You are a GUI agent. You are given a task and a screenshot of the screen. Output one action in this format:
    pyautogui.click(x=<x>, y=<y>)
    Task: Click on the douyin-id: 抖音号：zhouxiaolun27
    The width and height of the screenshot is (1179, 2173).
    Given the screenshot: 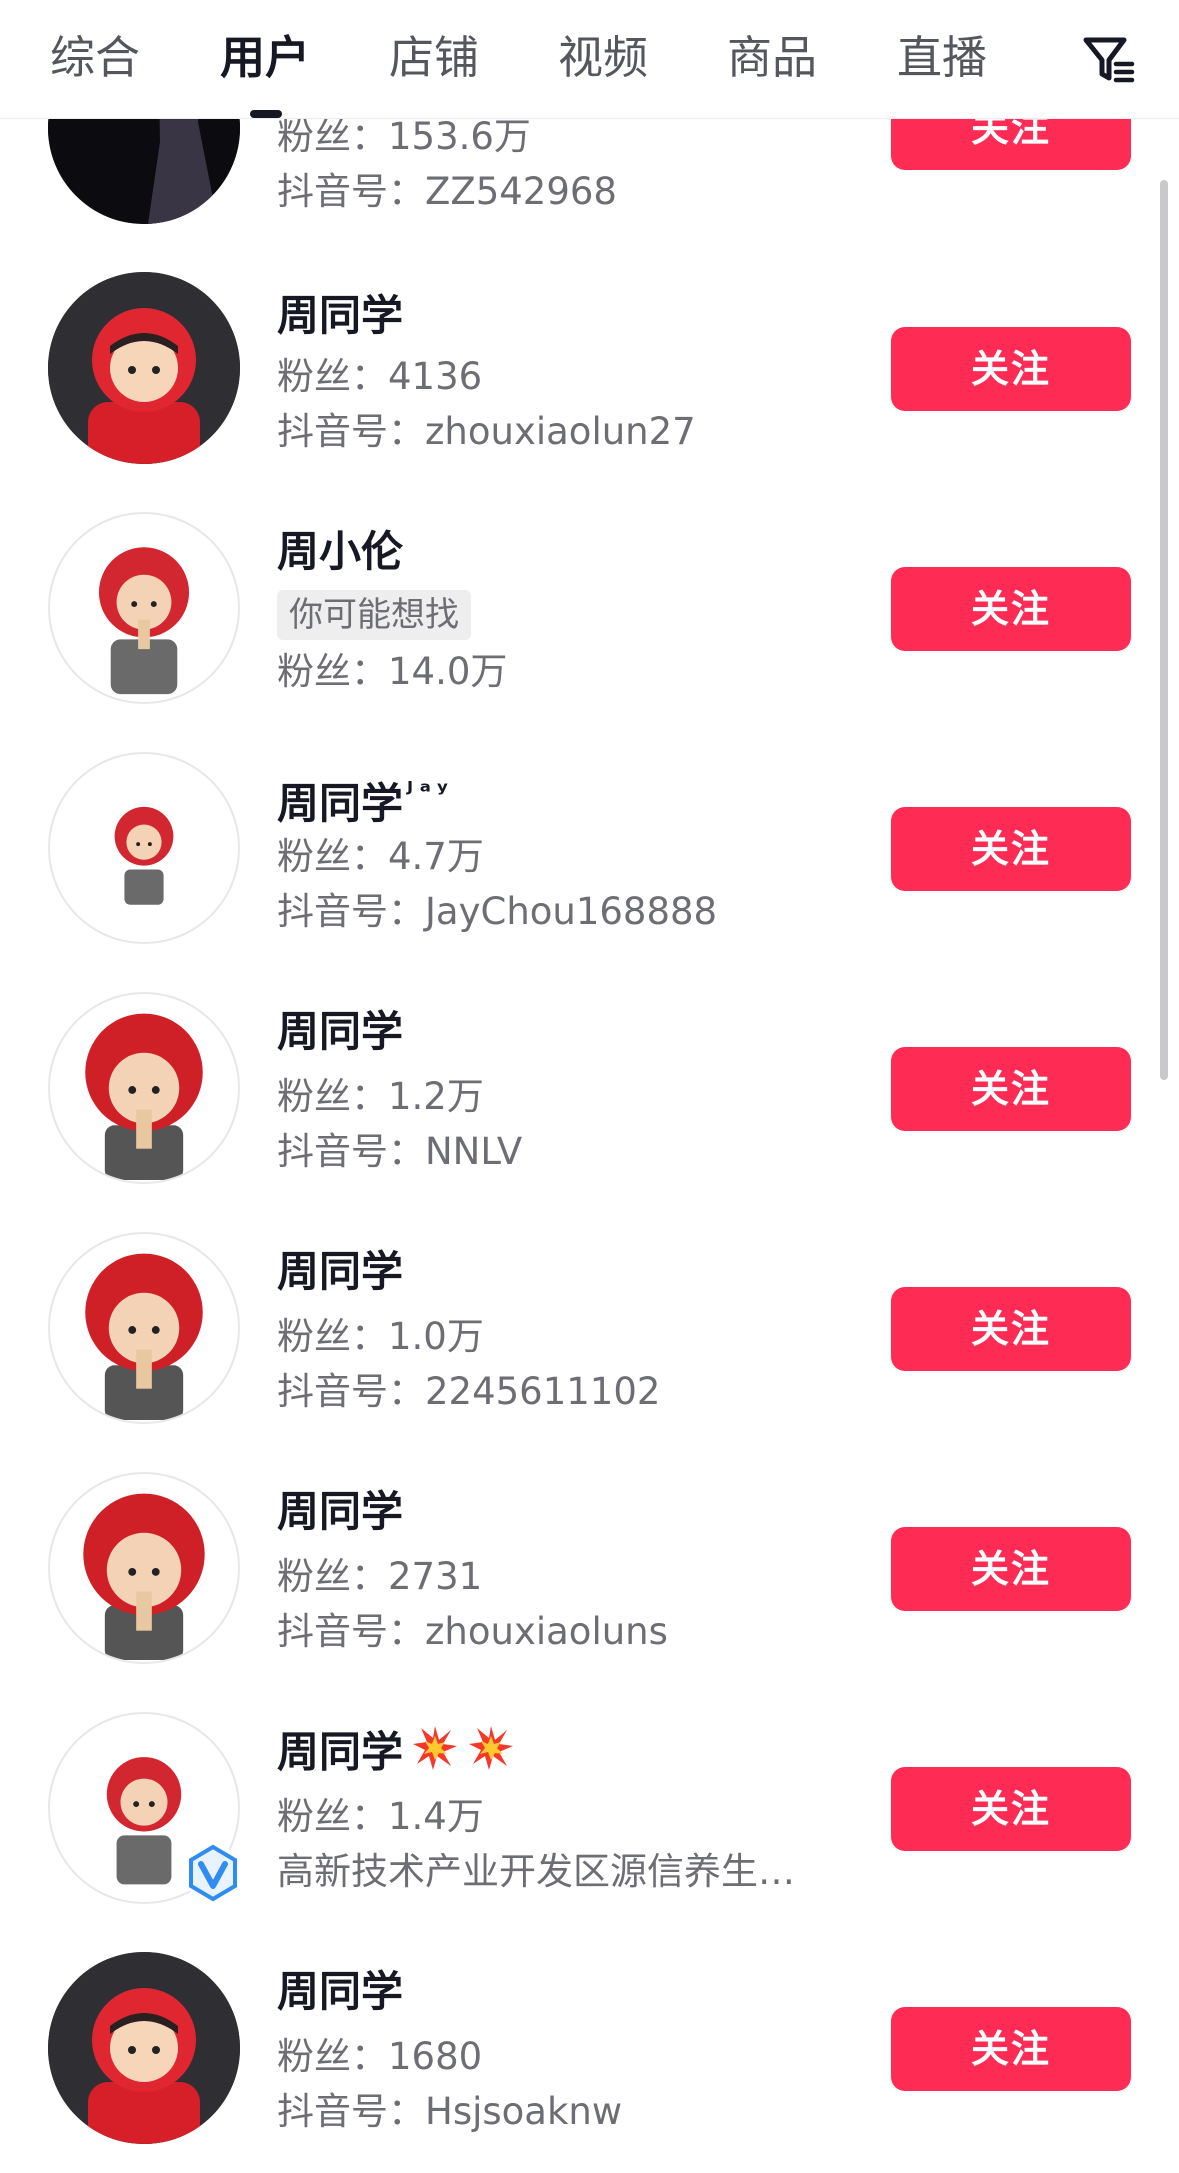 What is the action you would take?
    pyautogui.click(x=486, y=431)
    